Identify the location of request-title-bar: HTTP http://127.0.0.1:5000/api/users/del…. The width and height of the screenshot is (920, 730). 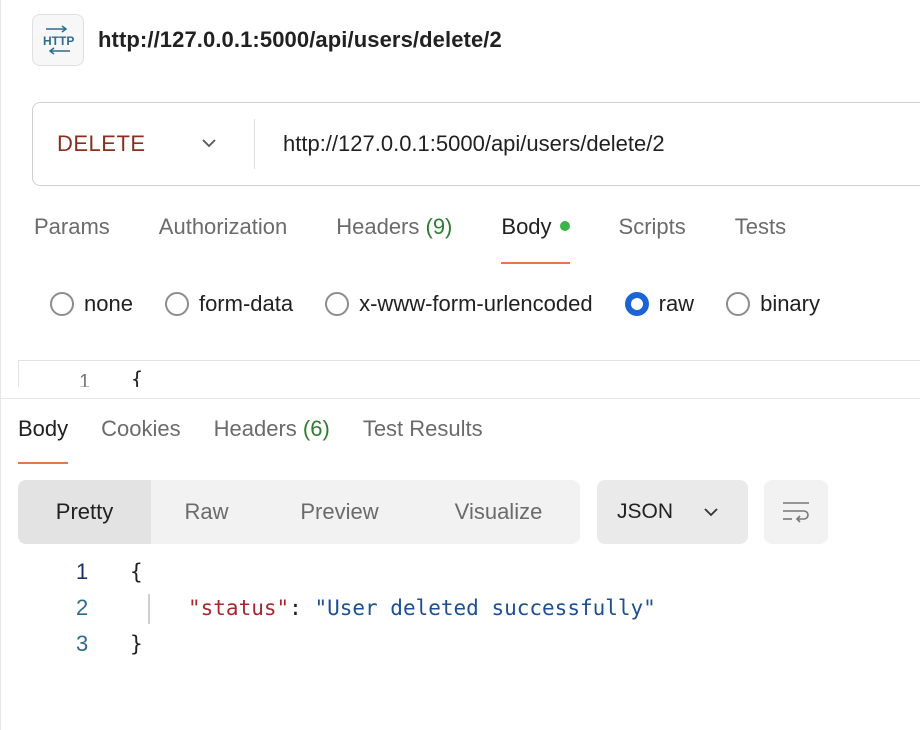
(267, 40).